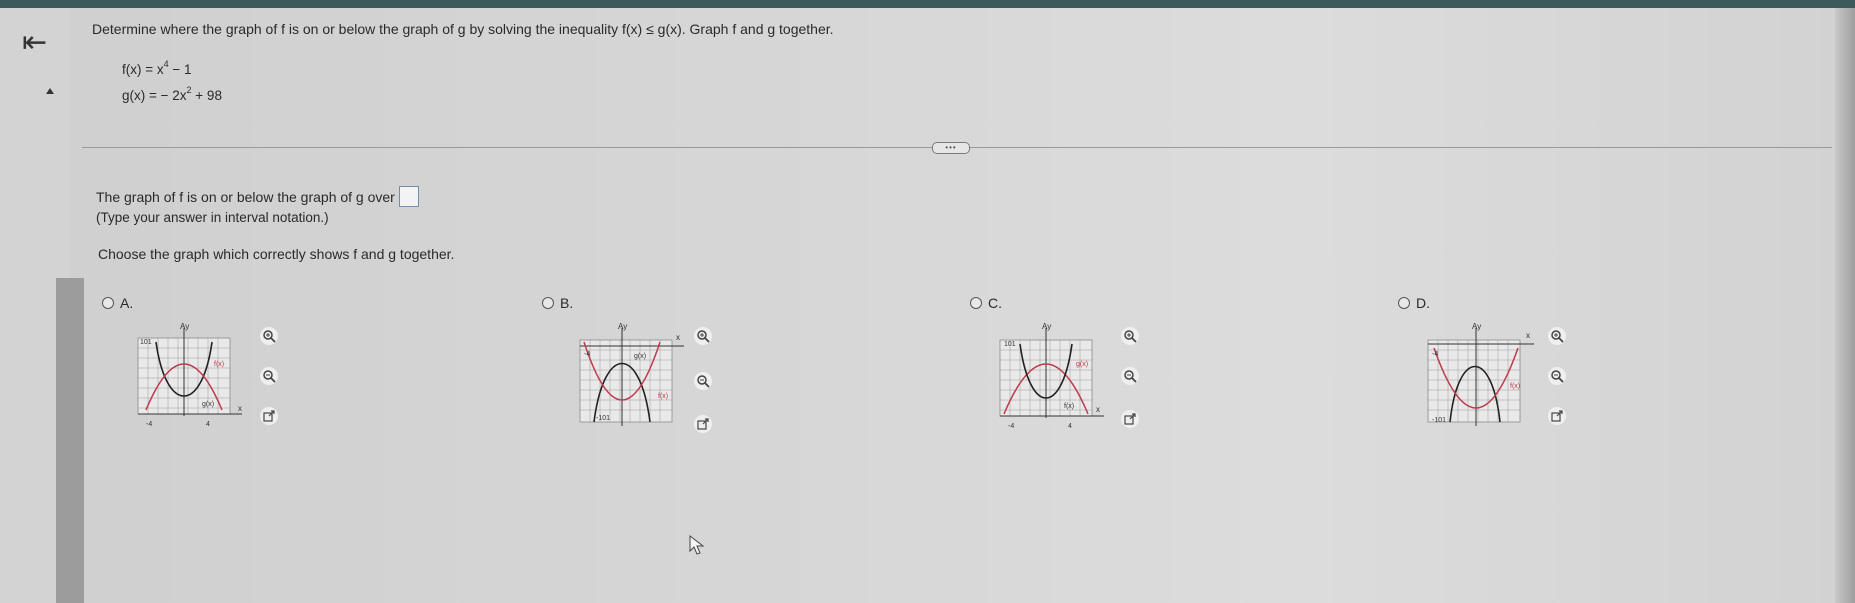 This screenshot has height=603, width=1855. I want to click on graph-c: Ay x 101 g(x) f(x) -4 4, so click(1051, 376).